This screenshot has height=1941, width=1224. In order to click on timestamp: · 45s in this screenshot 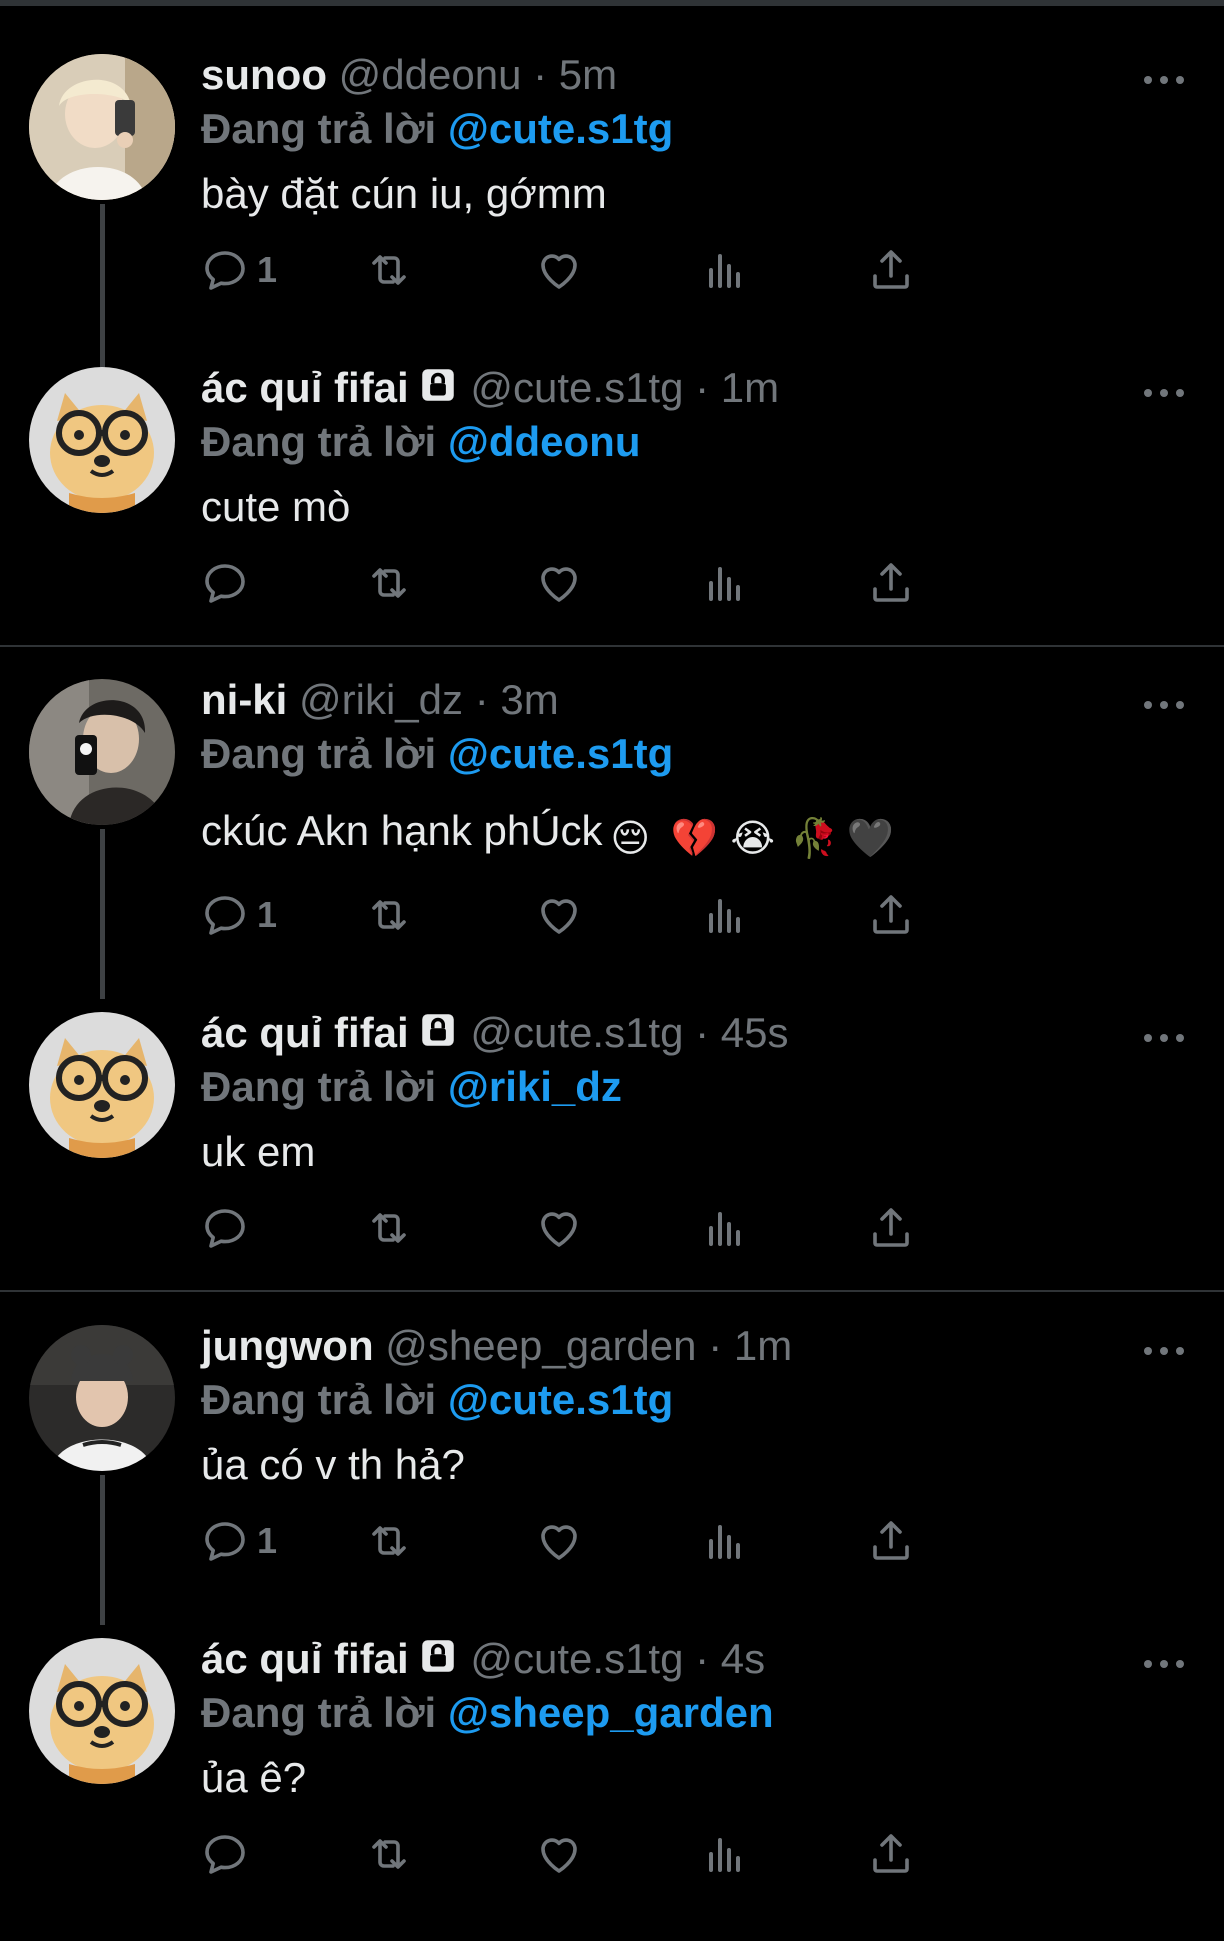, I will do `click(741, 1032)`.